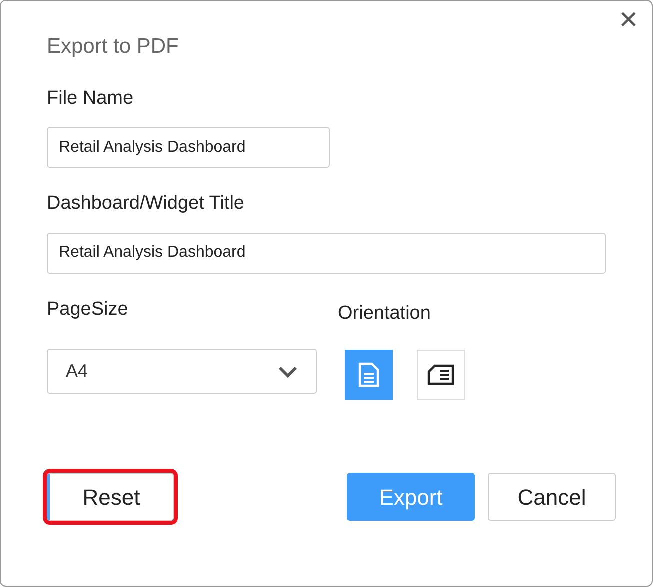 This screenshot has height=587, width=653. I want to click on title-field: Retail Analysis Dashboard, so click(326, 253).